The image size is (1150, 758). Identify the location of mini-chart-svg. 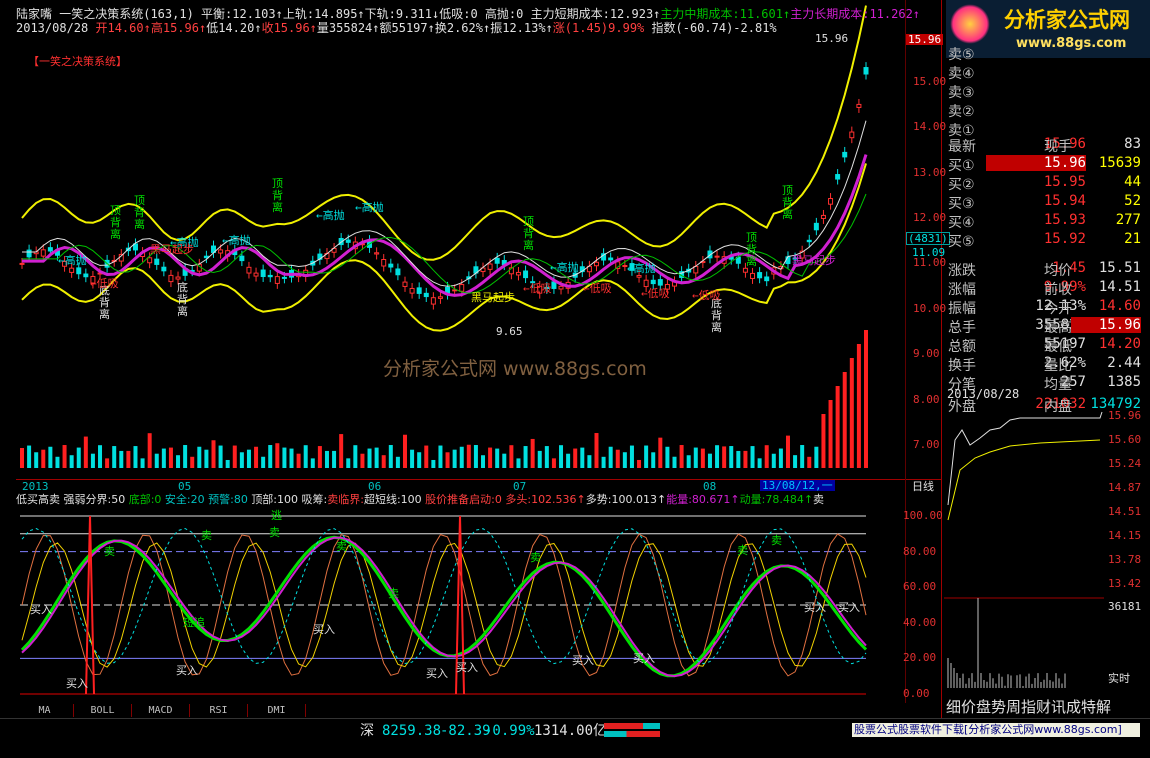
(1024, 549).